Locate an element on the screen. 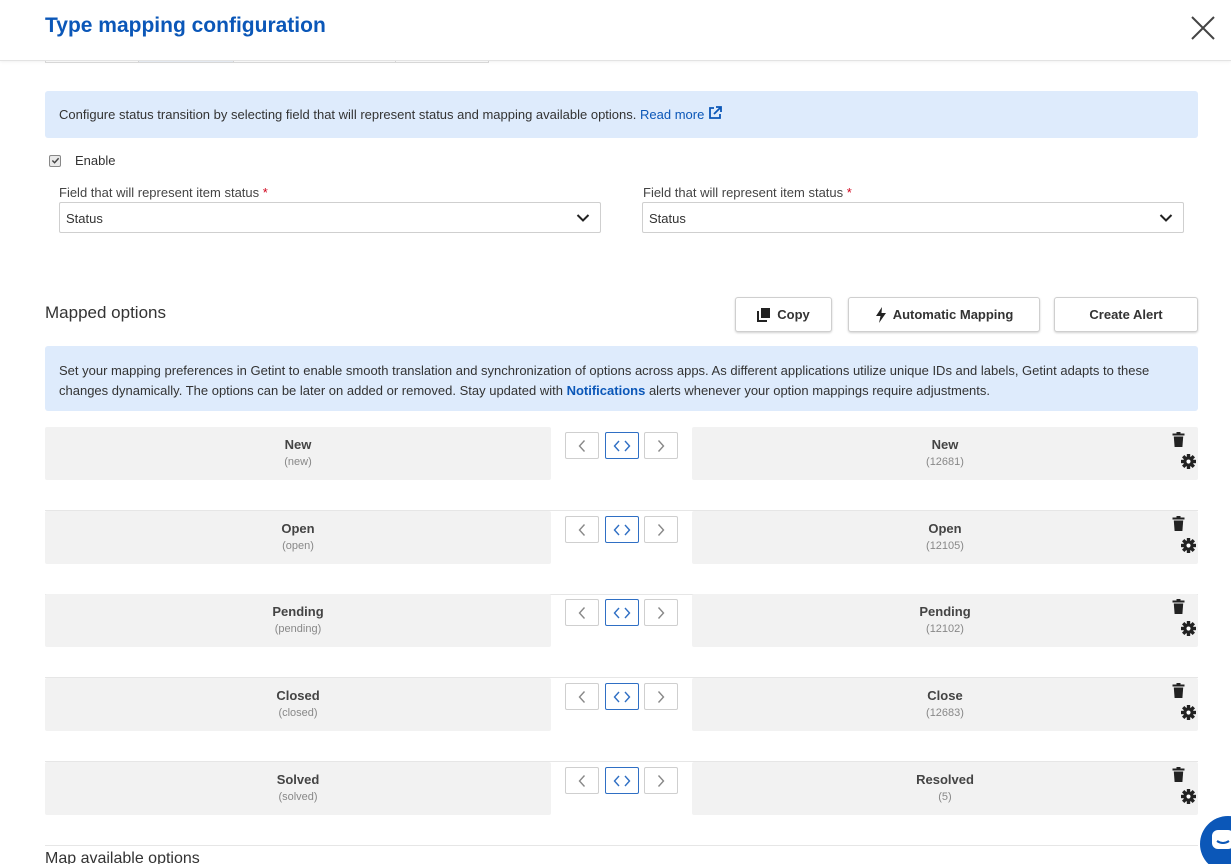 The height and width of the screenshot is (864, 1231). modal-header: Type mapping configuration is located at coordinates (615, 30).